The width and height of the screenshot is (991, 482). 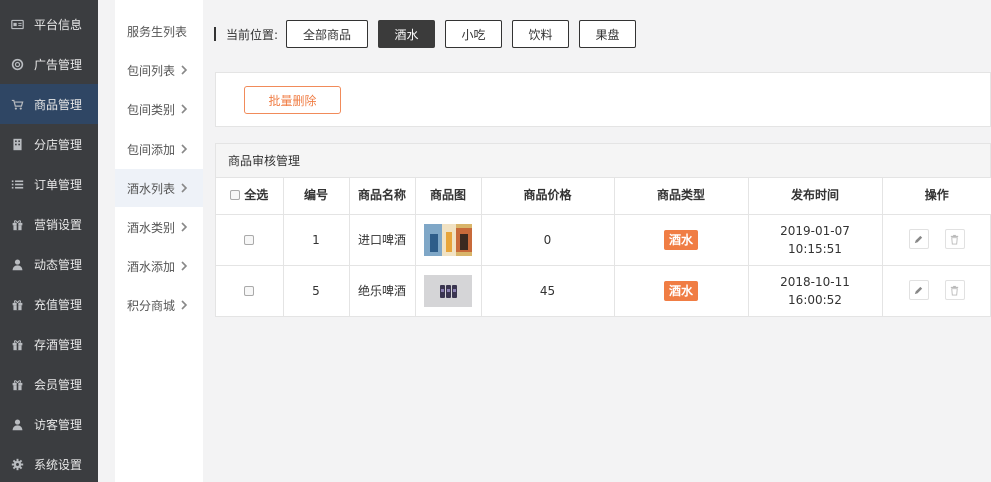 What do you see at coordinates (17, 184) in the screenshot?
I see `list-icon` at bounding box center [17, 184].